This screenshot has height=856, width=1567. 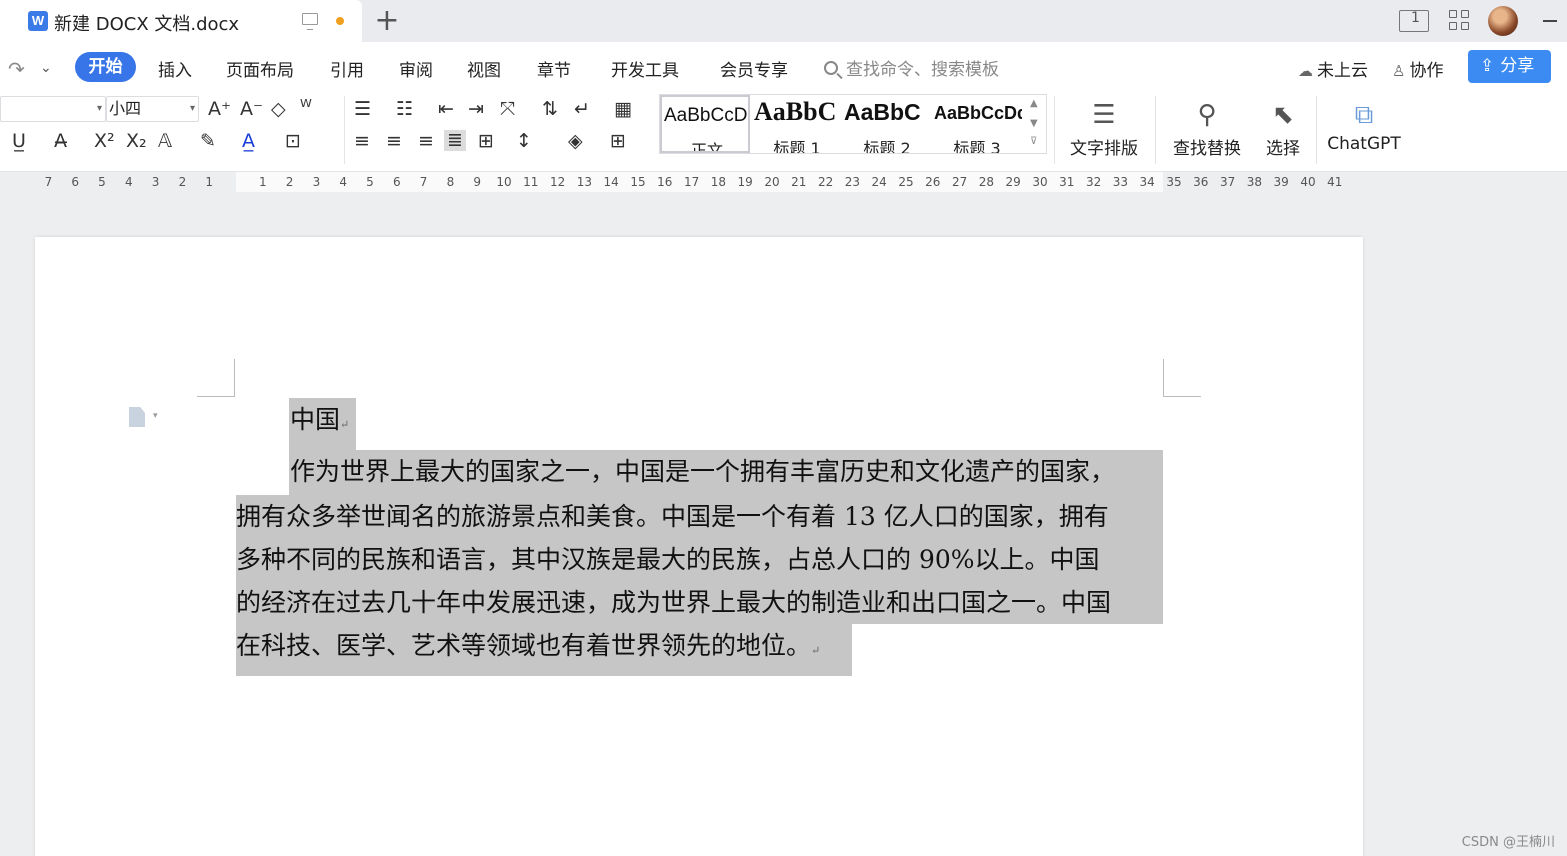 I want to click on new-tab-button: +, so click(x=387, y=21).